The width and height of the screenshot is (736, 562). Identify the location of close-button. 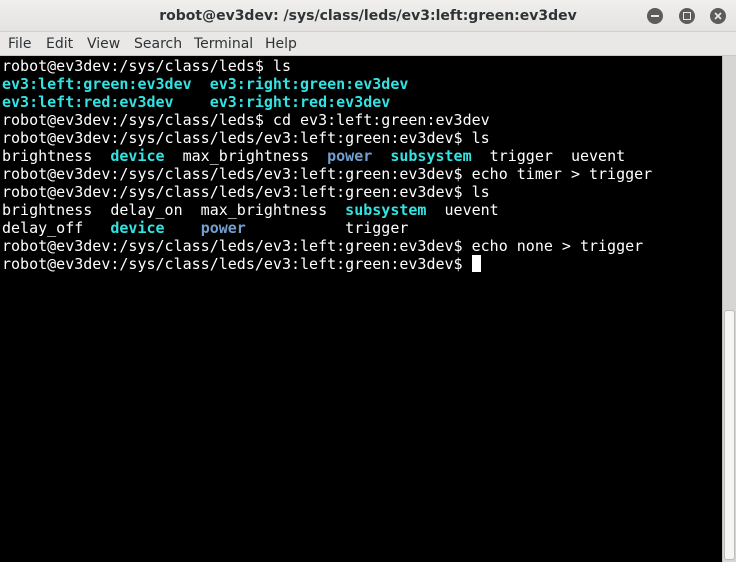
(718, 16).